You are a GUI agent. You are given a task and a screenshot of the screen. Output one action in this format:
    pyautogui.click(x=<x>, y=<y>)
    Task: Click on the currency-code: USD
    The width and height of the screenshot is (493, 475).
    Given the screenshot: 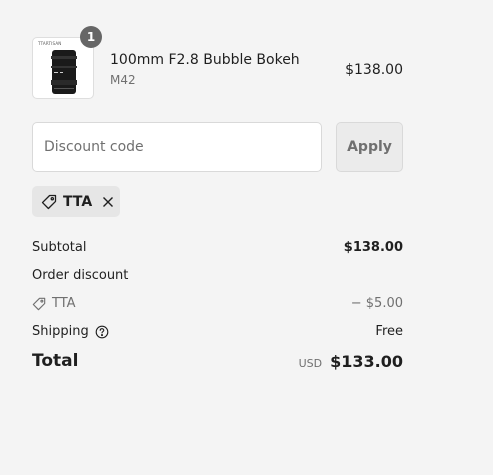 What is the action you would take?
    pyautogui.click(x=310, y=363)
    